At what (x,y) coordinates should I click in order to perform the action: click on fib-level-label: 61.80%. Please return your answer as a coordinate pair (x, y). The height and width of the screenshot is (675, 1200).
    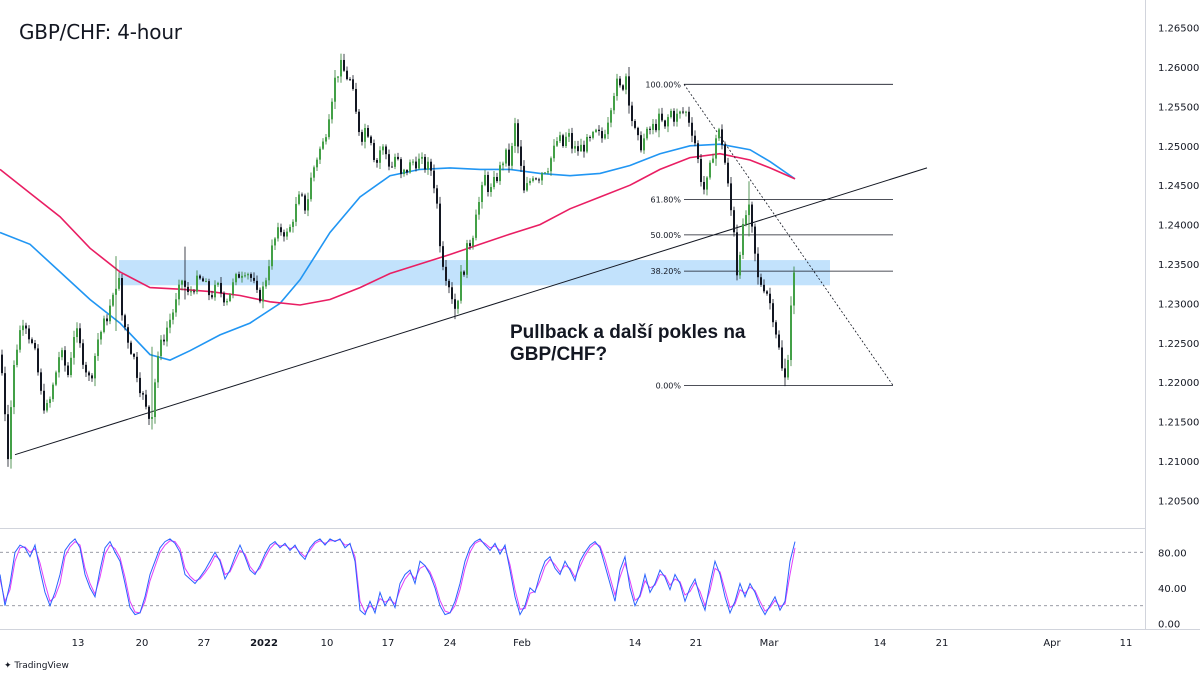
    Looking at the image, I should click on (665, 199).